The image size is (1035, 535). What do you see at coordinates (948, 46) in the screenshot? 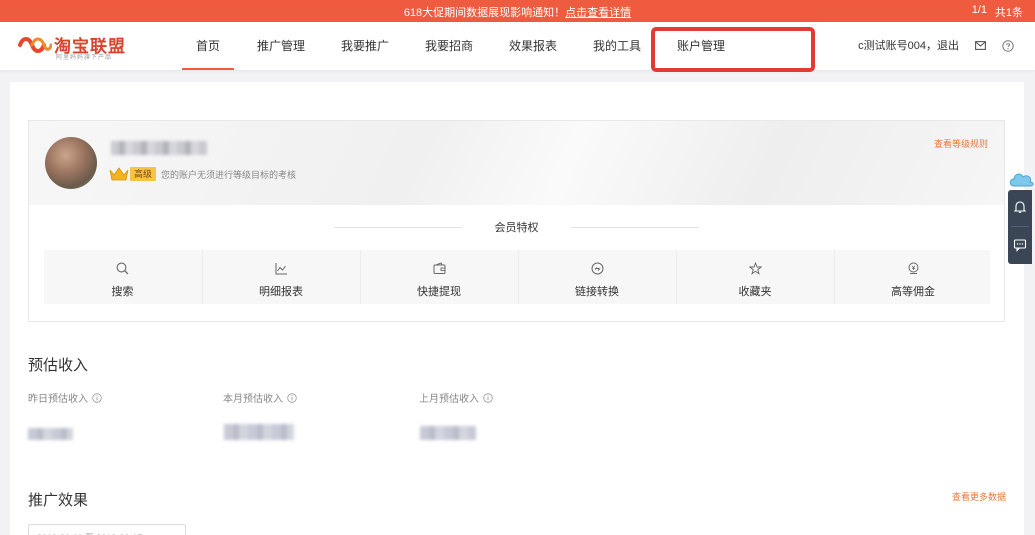
I see `logout-link: 退出` at bounding box center [948, 46].